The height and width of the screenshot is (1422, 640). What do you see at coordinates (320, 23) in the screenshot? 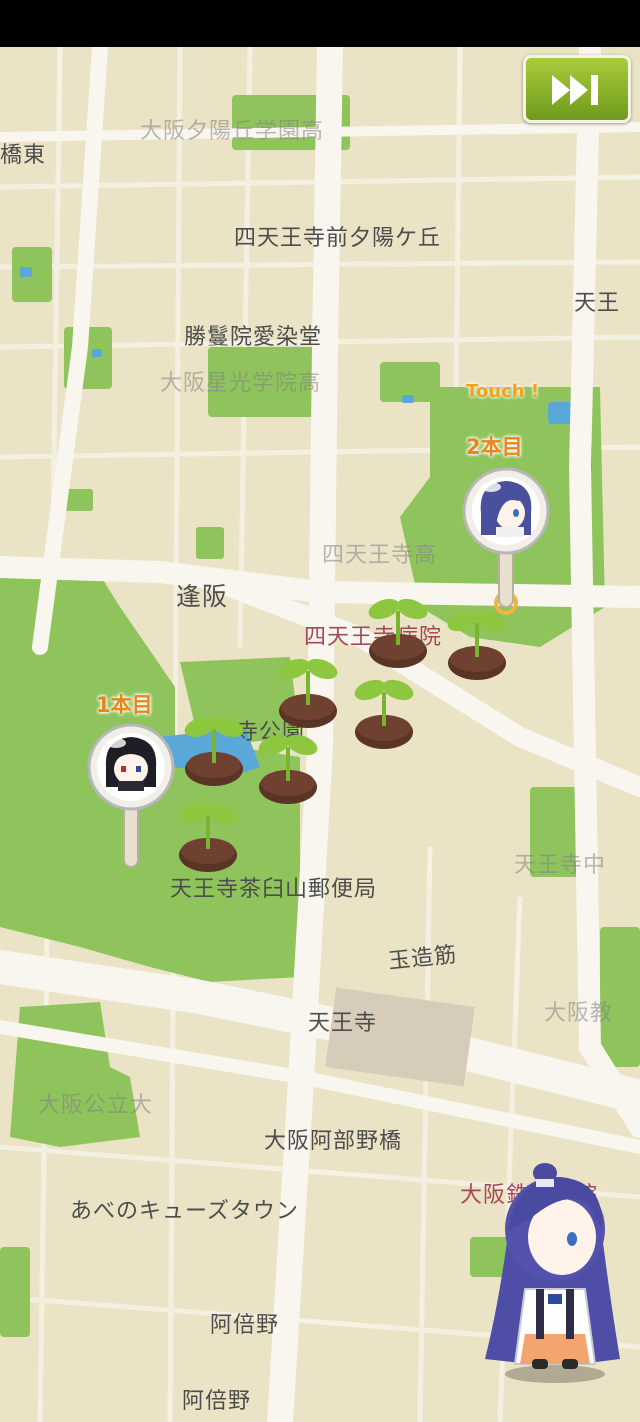
I see `status-bar` at bounding box center [320, 23].